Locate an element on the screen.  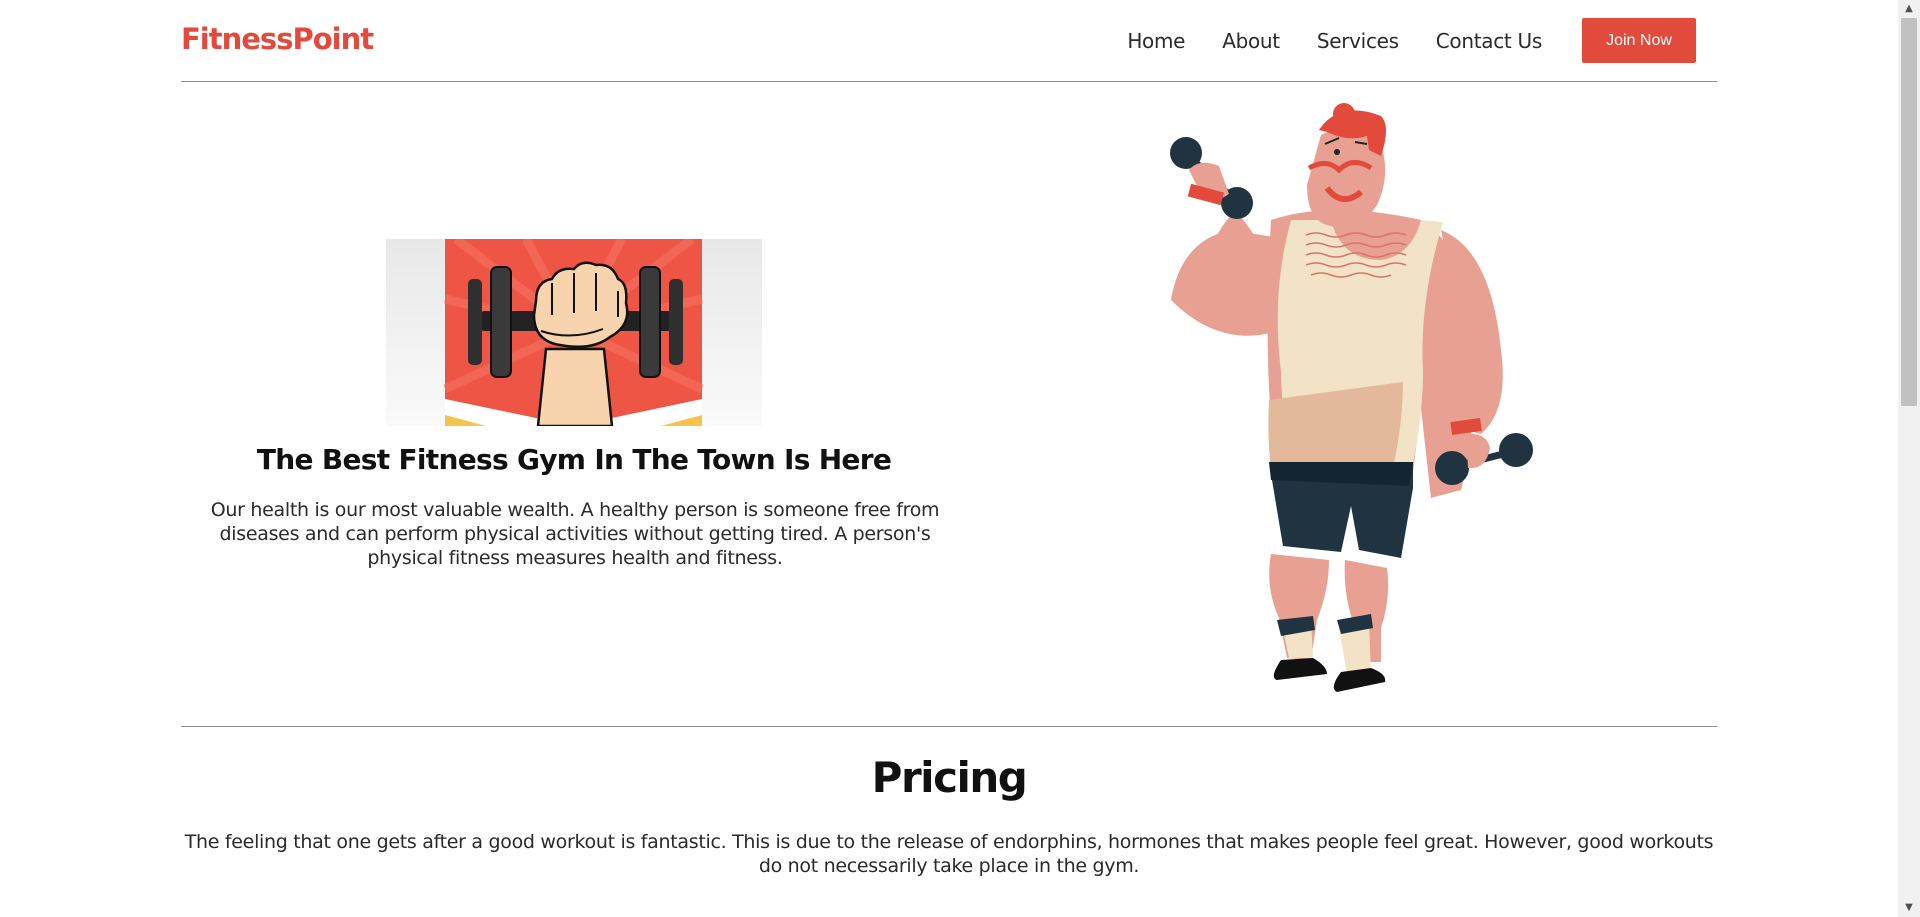
nav-home: Home is located at coordinates (1156, 41).